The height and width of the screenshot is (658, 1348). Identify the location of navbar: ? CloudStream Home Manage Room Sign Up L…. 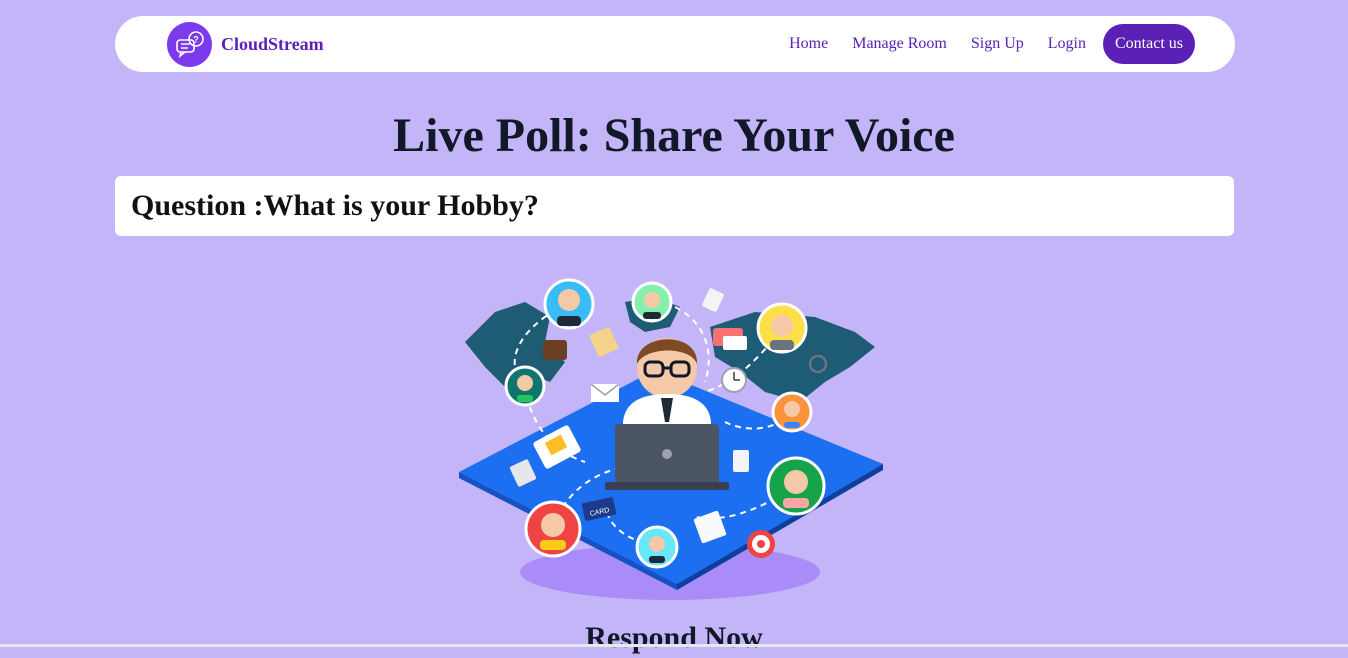
(675, 44).